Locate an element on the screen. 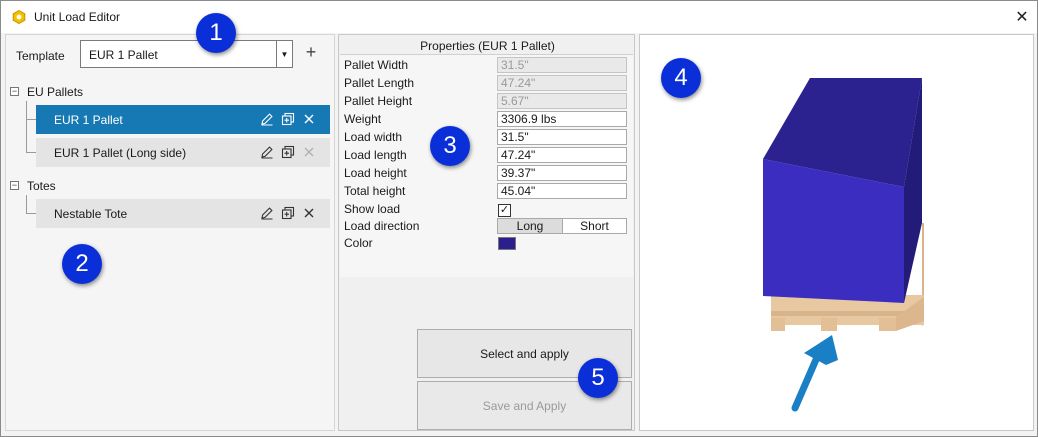 The height and width of the screenshot is (437, 1038). prop-field-load-width: 31.5" is located at coordinates (562, 137).